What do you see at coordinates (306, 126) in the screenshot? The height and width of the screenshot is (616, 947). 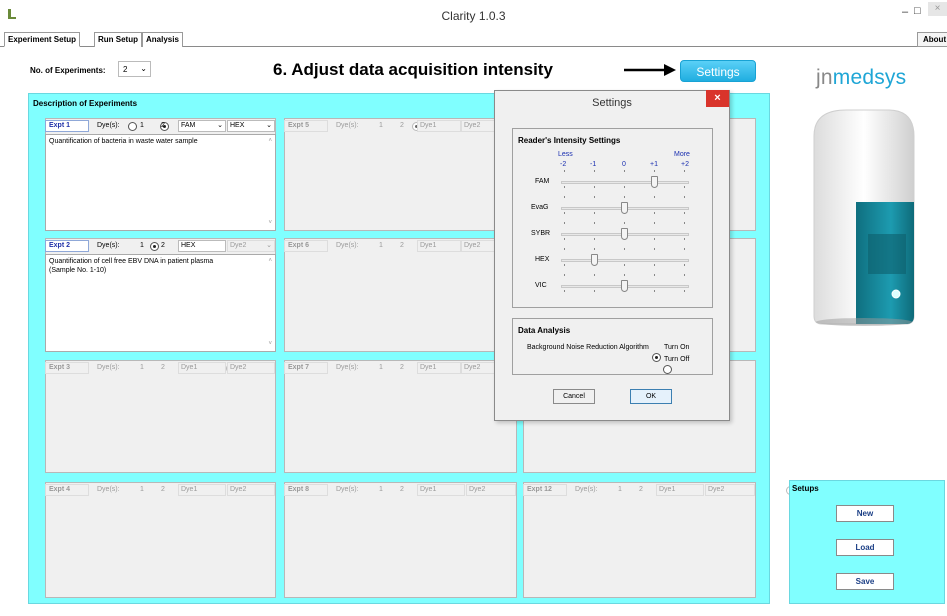 I see `expt-5-name: Expt 5` at bounding box center [306, 126].